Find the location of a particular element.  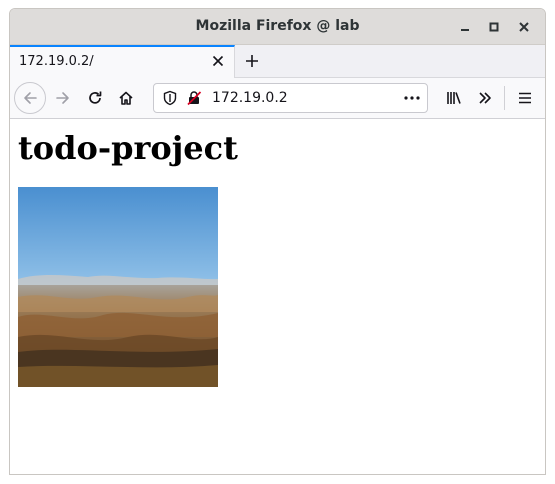

reload-button is located at coordinates (95, 98).